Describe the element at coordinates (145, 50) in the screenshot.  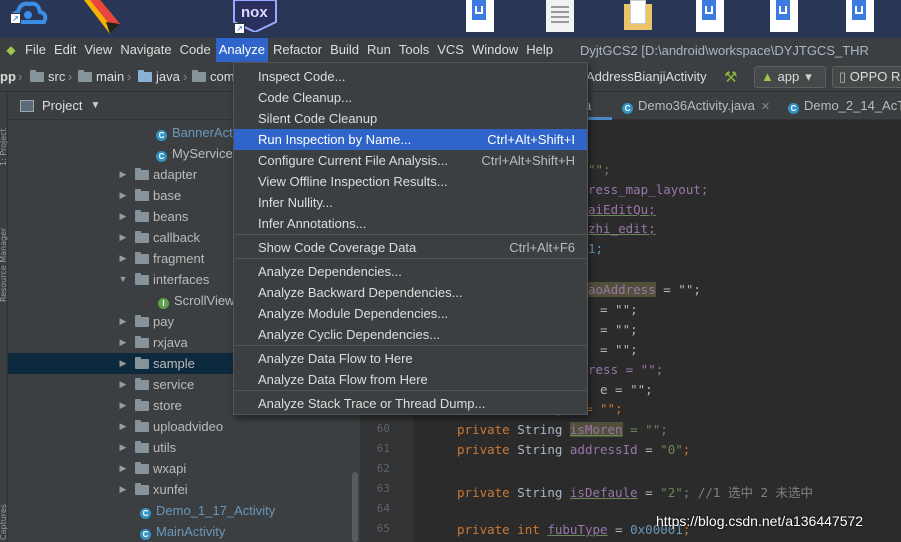
I see `menu-navigate: Navigate` at that location.